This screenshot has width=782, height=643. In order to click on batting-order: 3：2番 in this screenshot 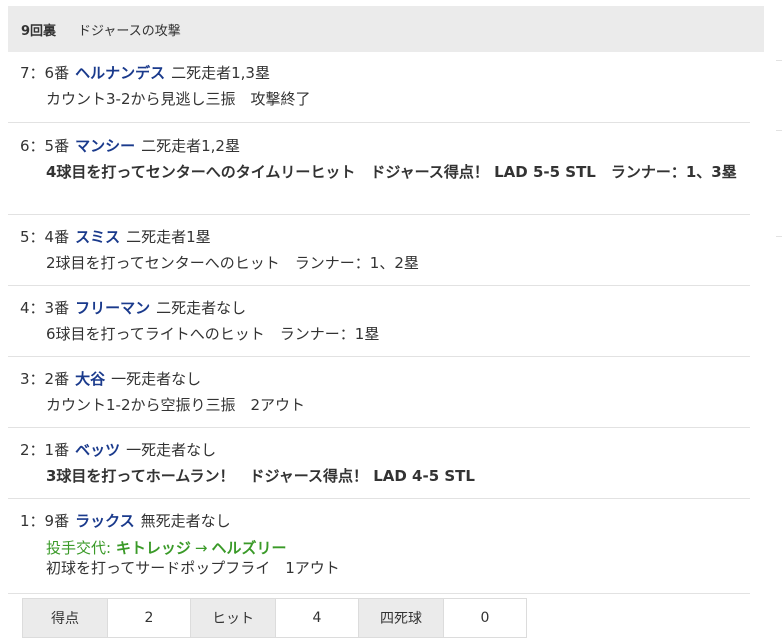, I will do `click(45, 379)`.